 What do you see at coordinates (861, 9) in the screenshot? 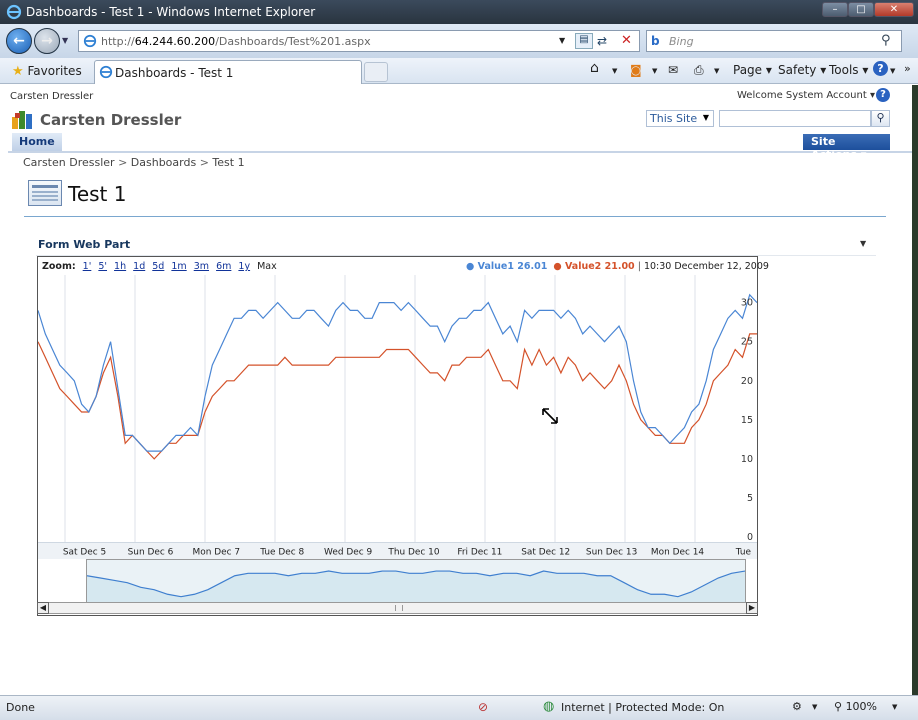
I see `maximize-button: □` at bounding box center [861, 9].